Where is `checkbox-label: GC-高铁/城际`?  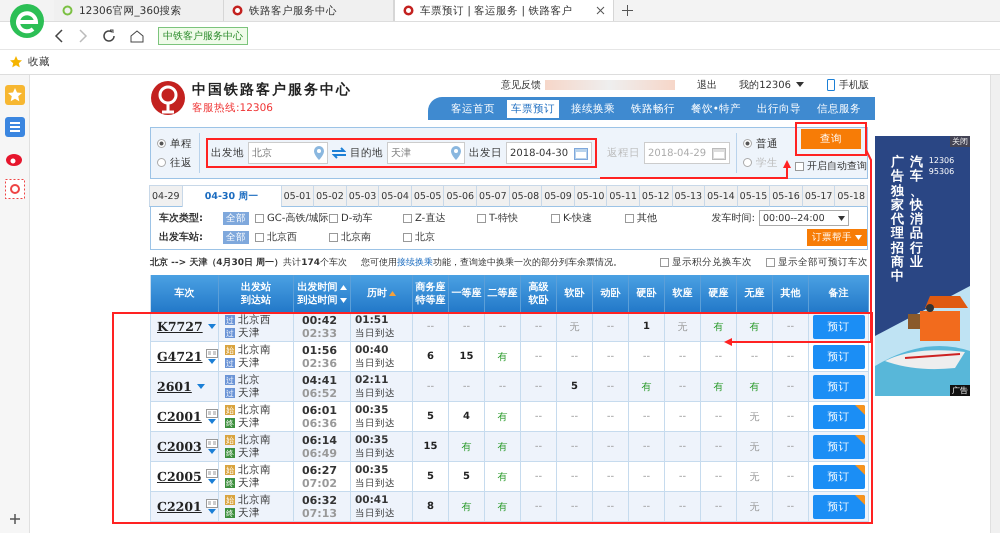 checkbox-label: GC-高铁/城际 is located at coordinates (298, 218).